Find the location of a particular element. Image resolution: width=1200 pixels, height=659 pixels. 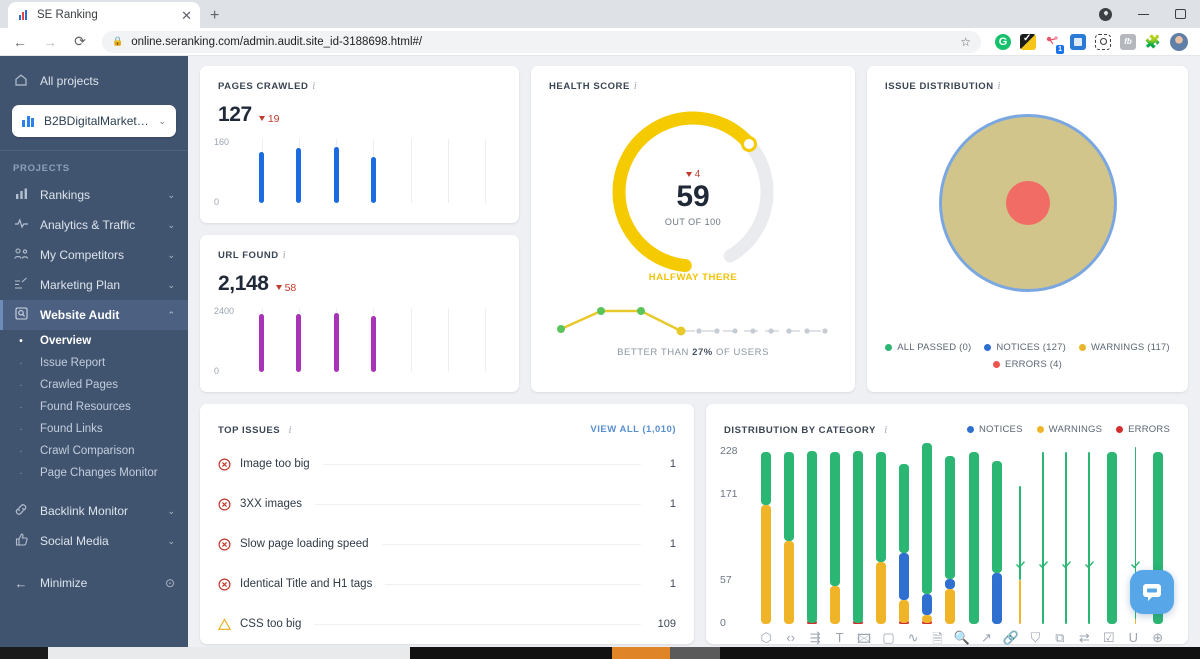

sidebar-subitem-crawled-pages: · Crawled Pages is located at coordinates (94, 385).